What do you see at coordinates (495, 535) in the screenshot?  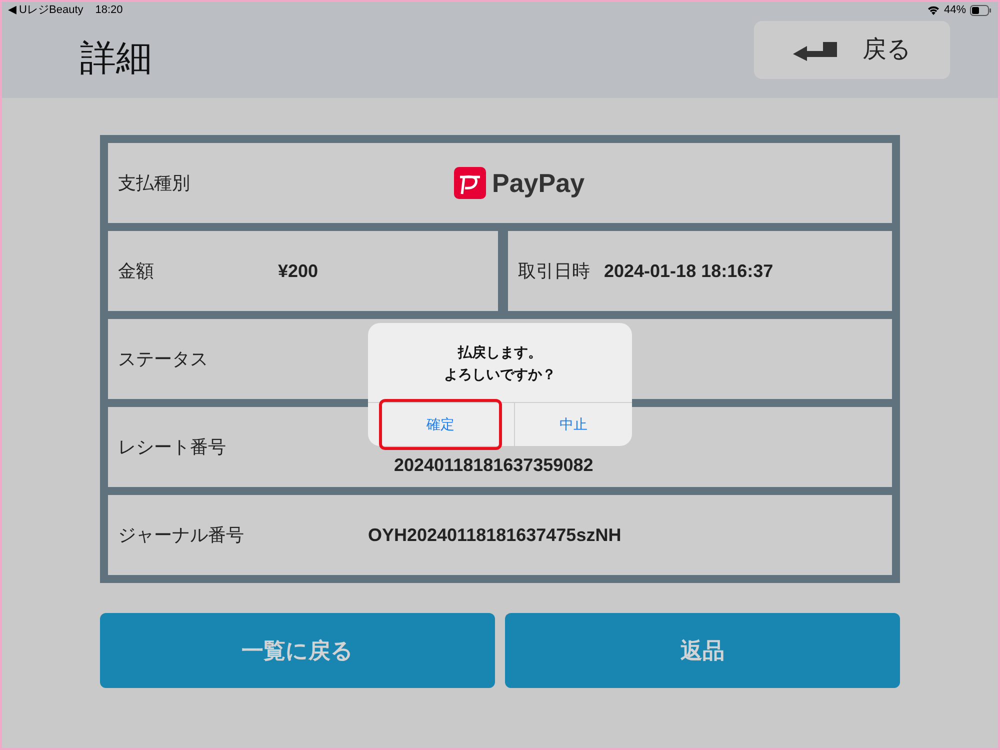 I see `field-value: OYH20240118181637475szNH` at bounding box center [495, 535].